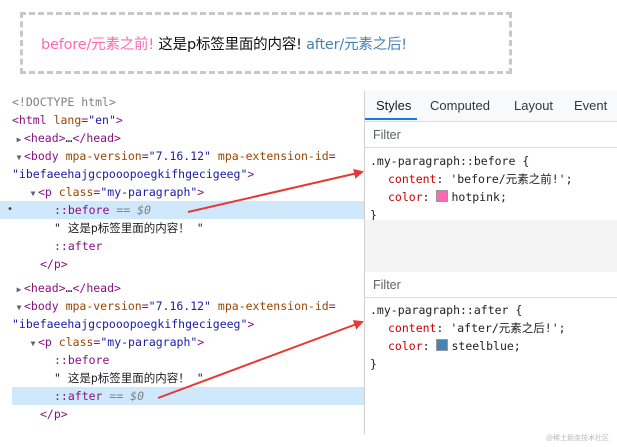  Describe the element at coordinates (442, 345) in the screenshot. I see `steelblue-color-swatch-icon` at that location.